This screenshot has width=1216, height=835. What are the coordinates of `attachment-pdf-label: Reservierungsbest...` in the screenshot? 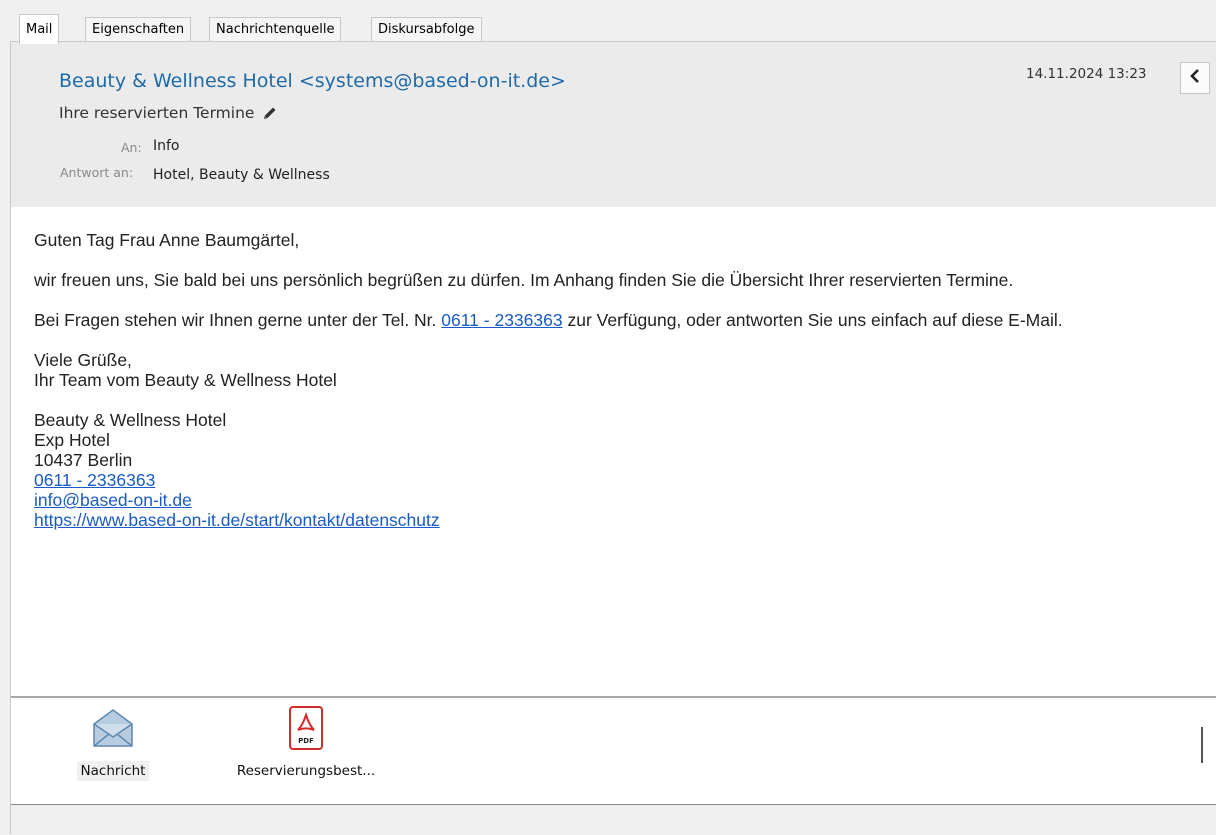 It's located at (306, 771).